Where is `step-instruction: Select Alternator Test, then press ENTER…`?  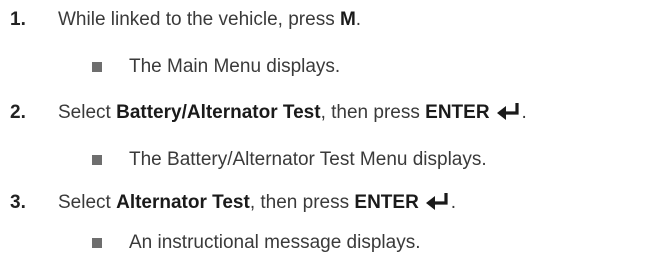
step-instruction: Select Alternator Test, then press ENTER… is located at coordinates (257, 203).